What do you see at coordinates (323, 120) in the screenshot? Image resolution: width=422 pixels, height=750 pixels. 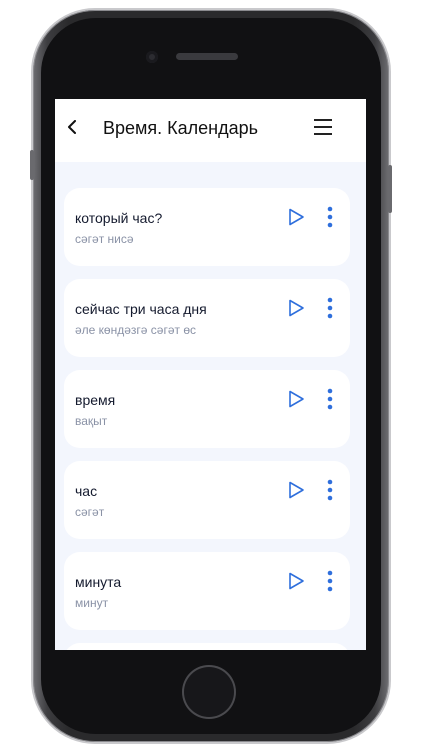 I see `hamburger-menu-icon` at bounding box center [323, 120].